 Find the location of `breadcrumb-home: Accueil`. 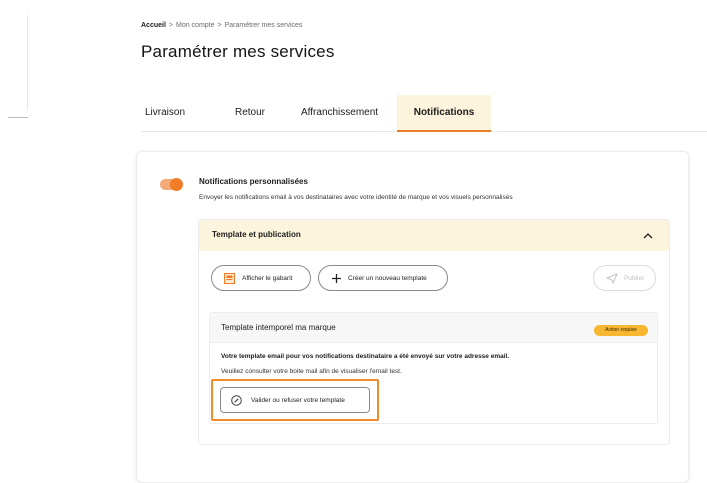

breadcrumb-home: Accueil is located at coordinates (153, 25).